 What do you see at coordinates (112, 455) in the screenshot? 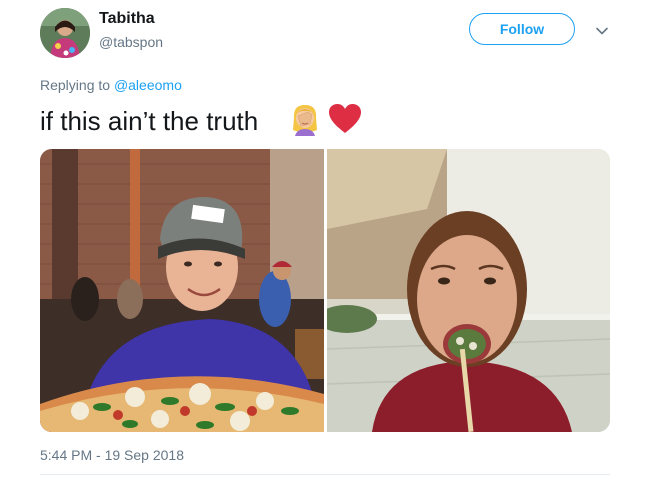
I see `tweet-timestamp: 5:44 PM - 19 Sep 2018` at bounding box center [112, 455].